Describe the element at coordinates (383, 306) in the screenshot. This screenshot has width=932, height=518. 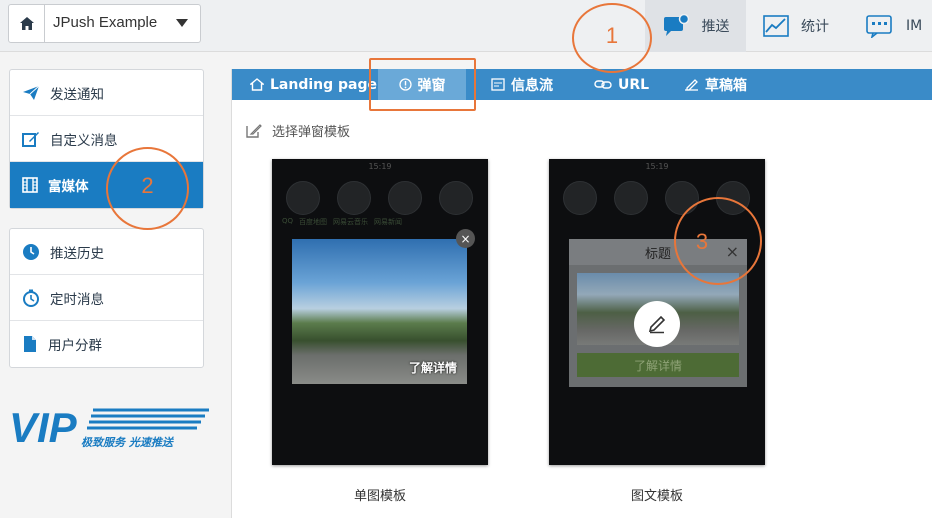
I see `popup-card: × 了解详情` at that location.